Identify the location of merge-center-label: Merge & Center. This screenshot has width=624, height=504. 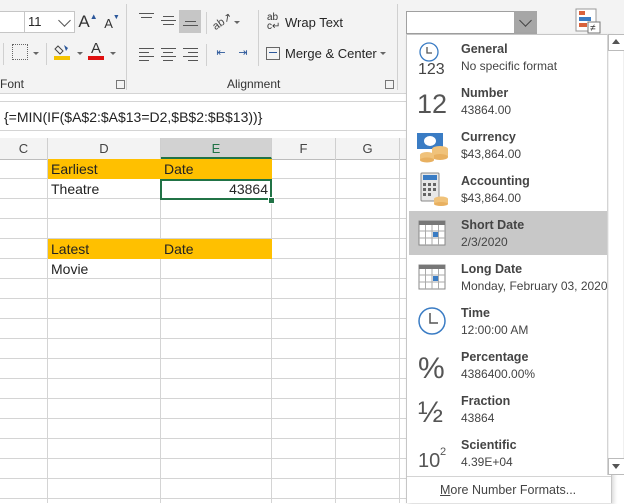
(331, 53).